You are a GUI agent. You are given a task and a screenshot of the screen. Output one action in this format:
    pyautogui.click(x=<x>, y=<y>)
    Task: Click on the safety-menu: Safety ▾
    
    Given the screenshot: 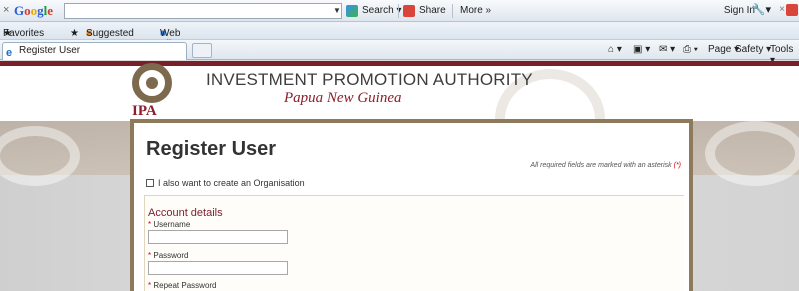 What is the action you would take?
    pyautogui.click(x=753, y=49)
    